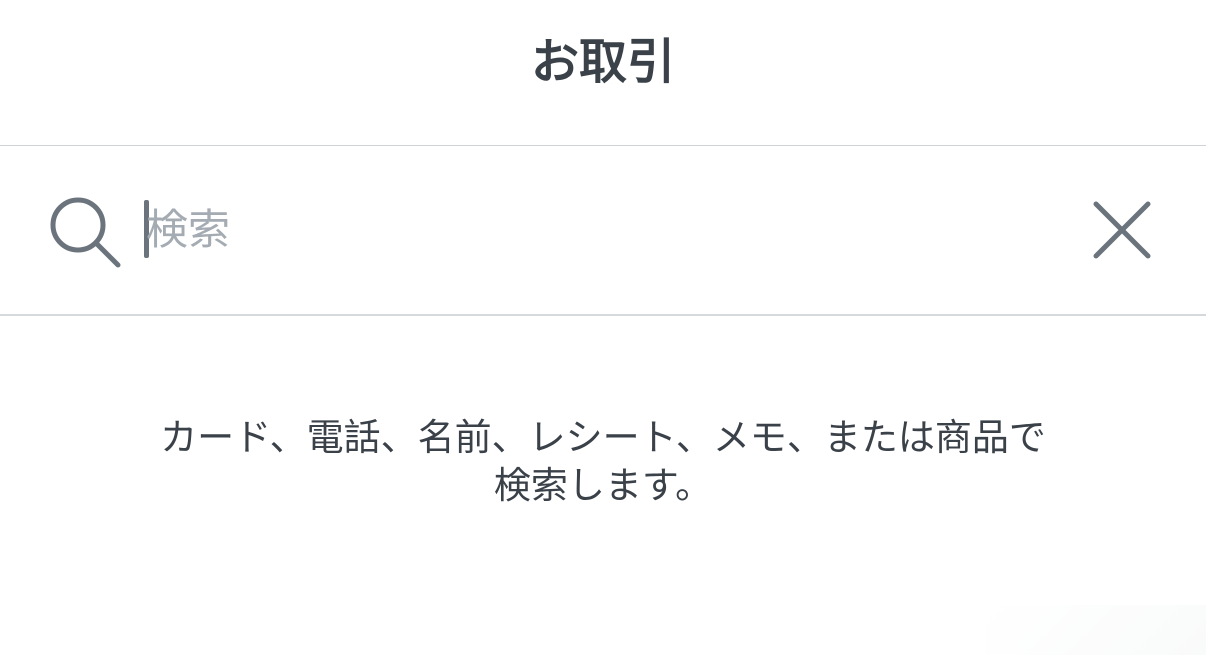 The width and height of the screenshot is (1206, 655). Describe the element at coordinates (603, 485) in the screenshot. I see `search-hint-line-2: 検索します。` at that location.